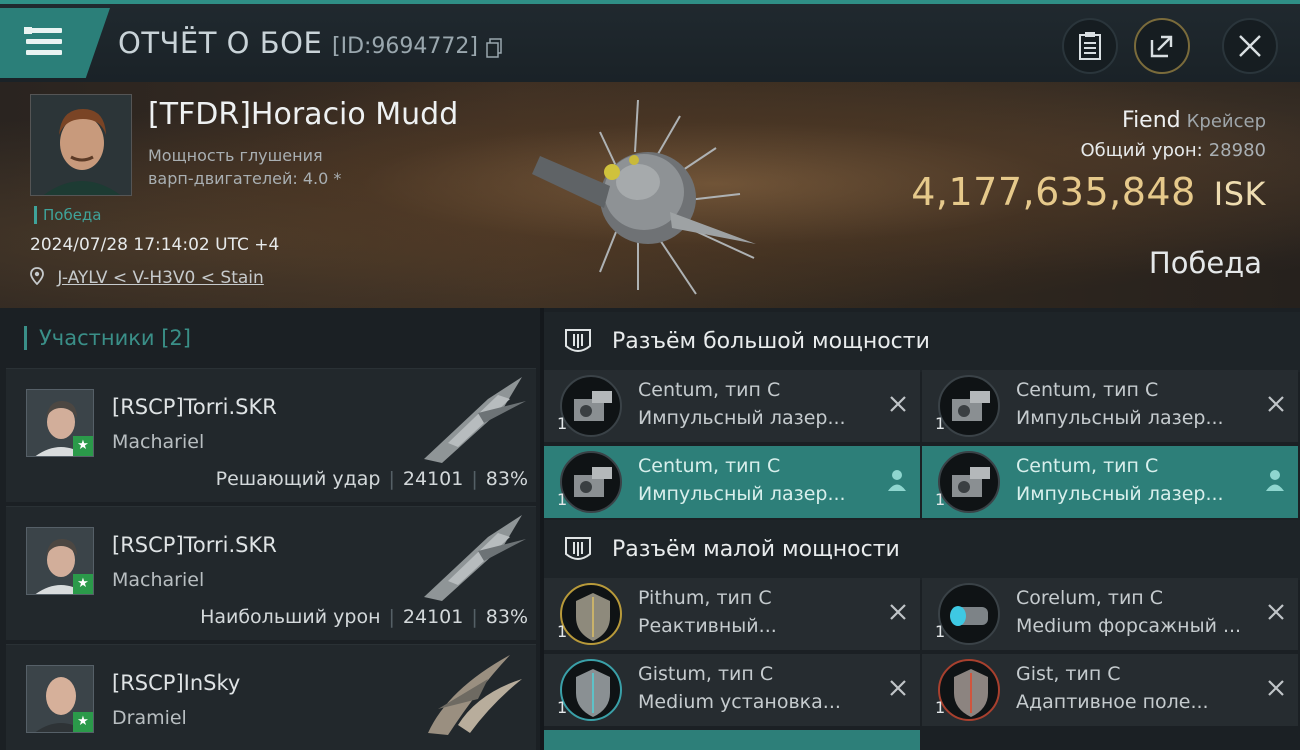 Image resolution: width=1300 pixels, height=750 pixels. I want to click on victim-ship: Fiend Крейсер, so click(1194, 120).